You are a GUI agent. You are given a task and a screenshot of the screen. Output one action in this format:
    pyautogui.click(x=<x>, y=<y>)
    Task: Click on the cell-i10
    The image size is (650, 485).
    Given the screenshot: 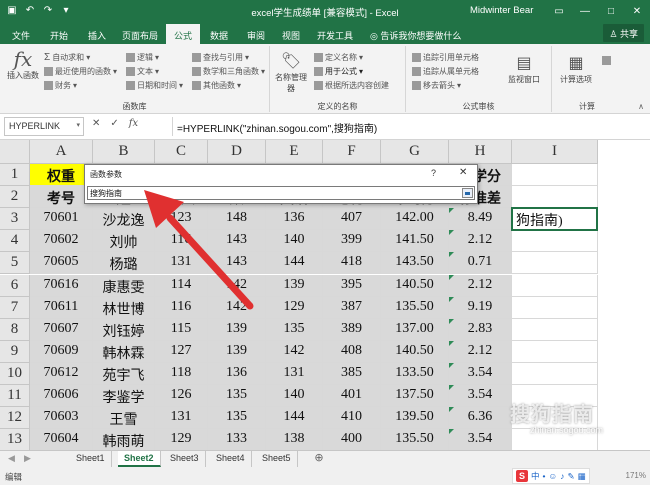 What is the action you would take?
    pyautogui.click(x=555, y=373)
    